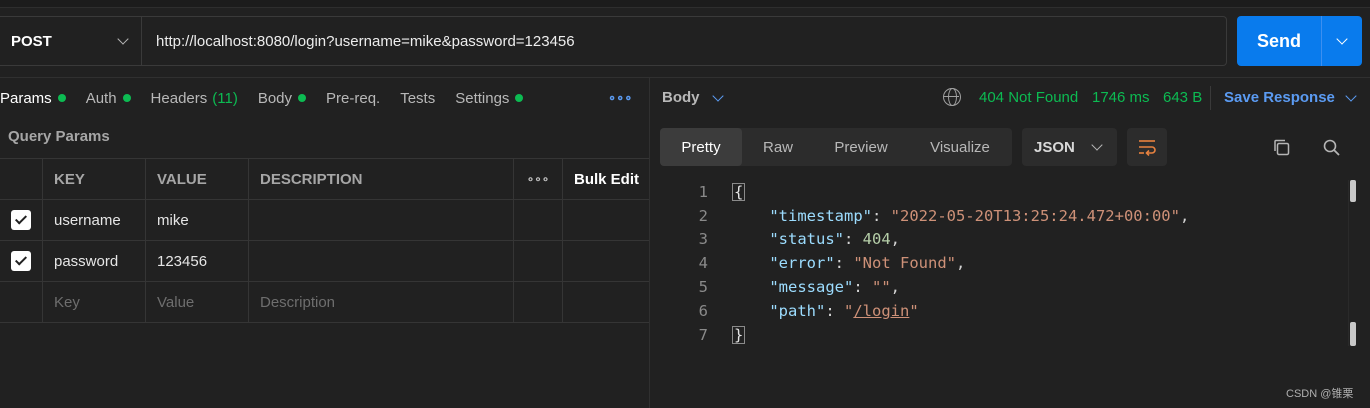  What do you see at coordinates (1028, 97) in the screenshot?
I see `status-code: 404 Not Found` at bounding box center [1028, 97].